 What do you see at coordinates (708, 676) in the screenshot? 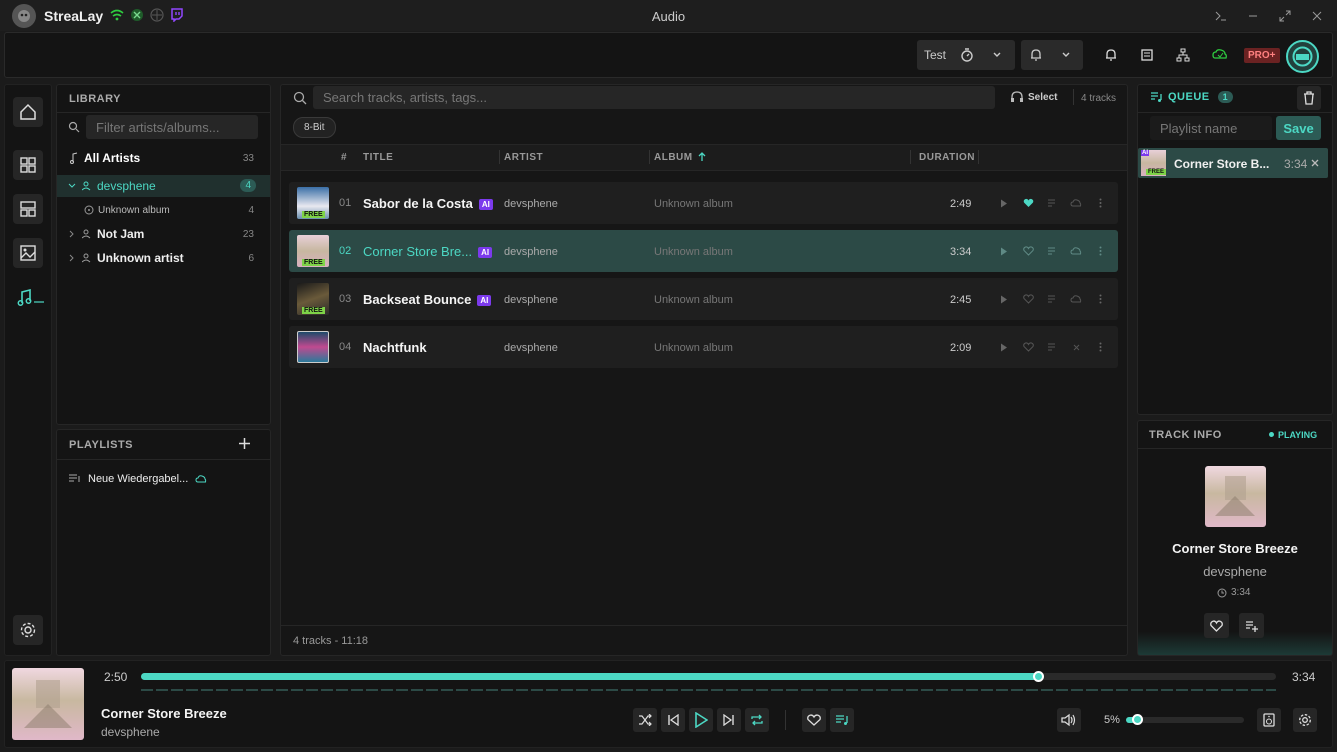
I see `progress-bar` at bounding box center [708, 676].